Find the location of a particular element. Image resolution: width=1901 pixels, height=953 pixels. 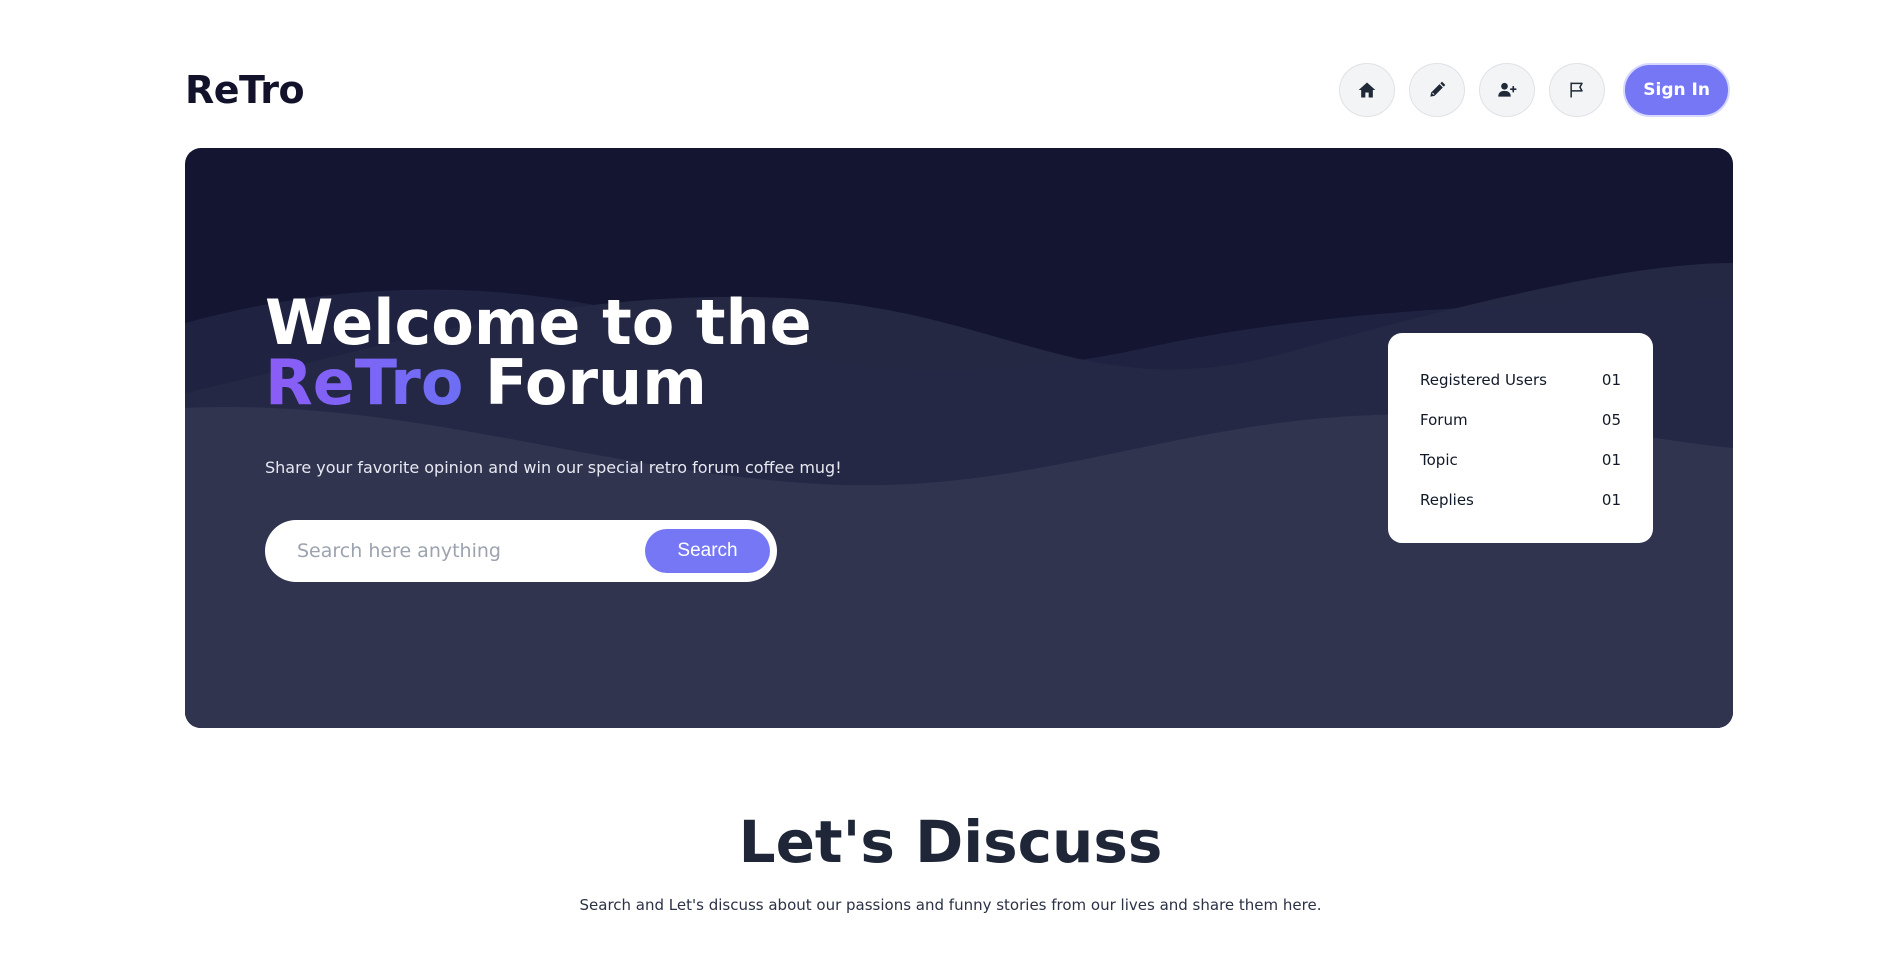

write-button is located at coordinates (1437, 90).